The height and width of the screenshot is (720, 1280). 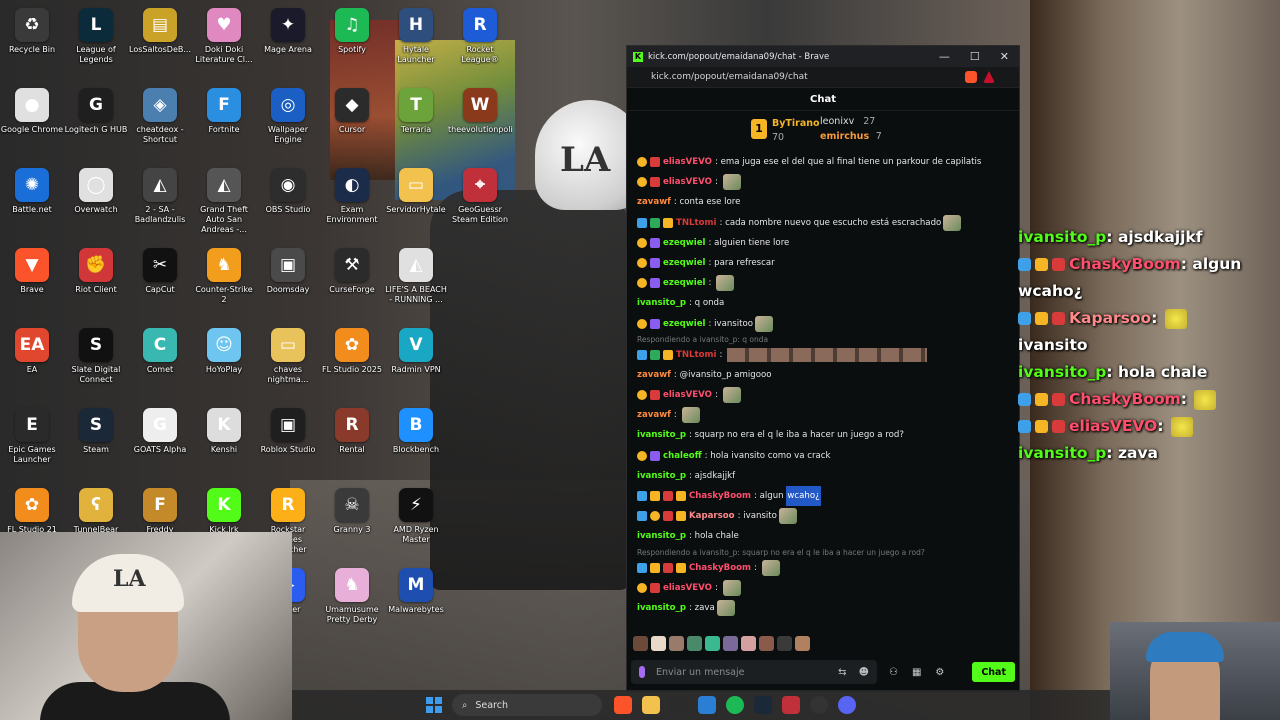 I want to click on users-icon: ⚇, so click(x=893, y=672).